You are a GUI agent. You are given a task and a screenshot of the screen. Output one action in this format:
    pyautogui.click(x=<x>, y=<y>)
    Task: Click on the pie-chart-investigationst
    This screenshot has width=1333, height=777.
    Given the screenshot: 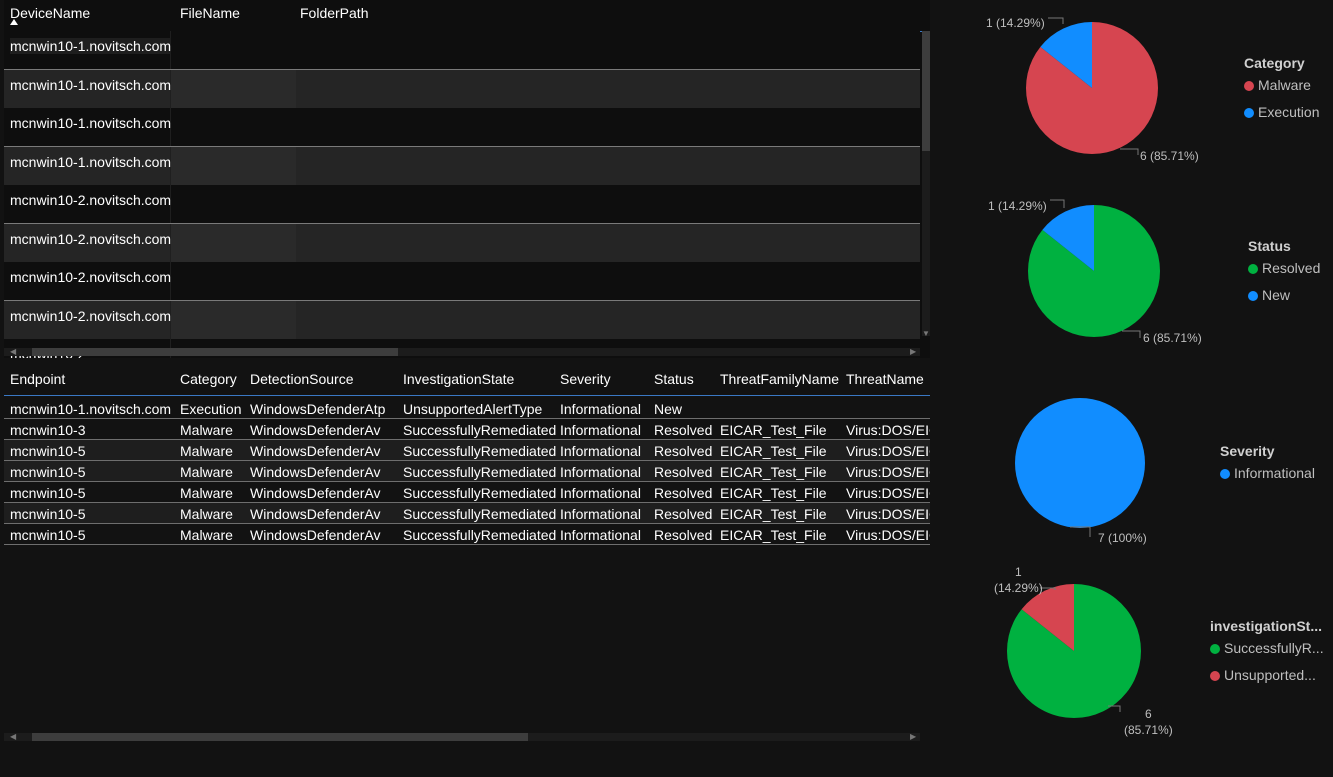 What is the action you would take?
    pyautogui.click(x=1074, y=651)
    